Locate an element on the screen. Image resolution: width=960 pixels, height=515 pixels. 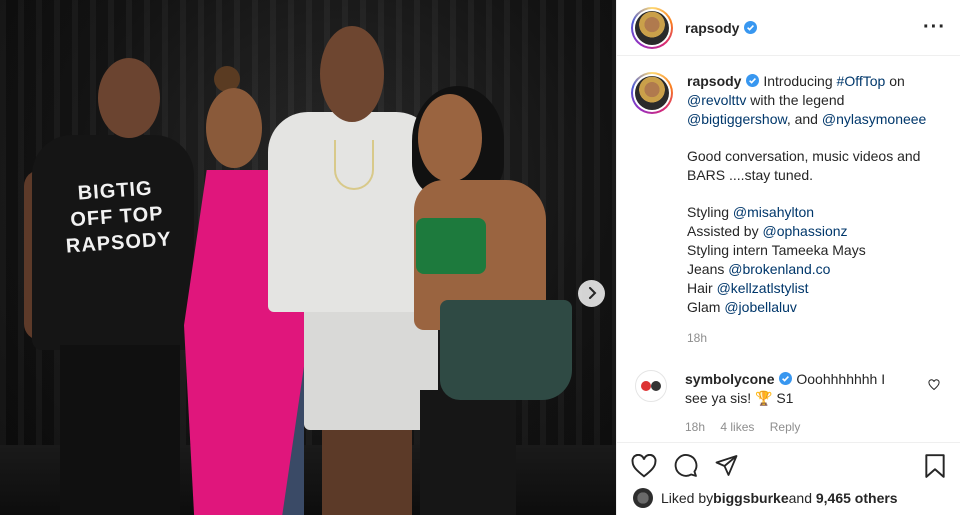
hashtag-link: #OffTop is located at coordinates (861, 81).